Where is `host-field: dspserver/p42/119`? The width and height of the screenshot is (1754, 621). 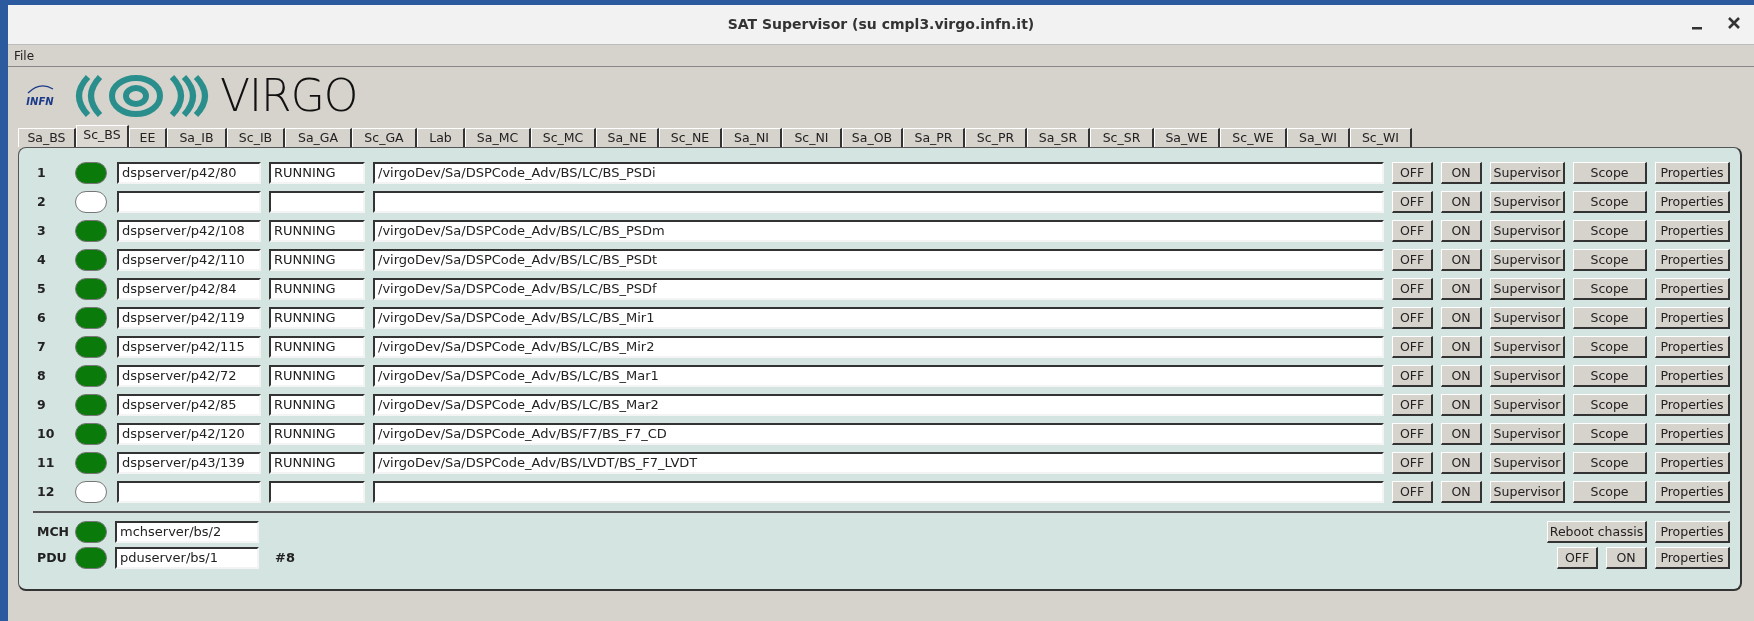 host-field: dspserver/p42/119 is located at coordinates (189, 318).